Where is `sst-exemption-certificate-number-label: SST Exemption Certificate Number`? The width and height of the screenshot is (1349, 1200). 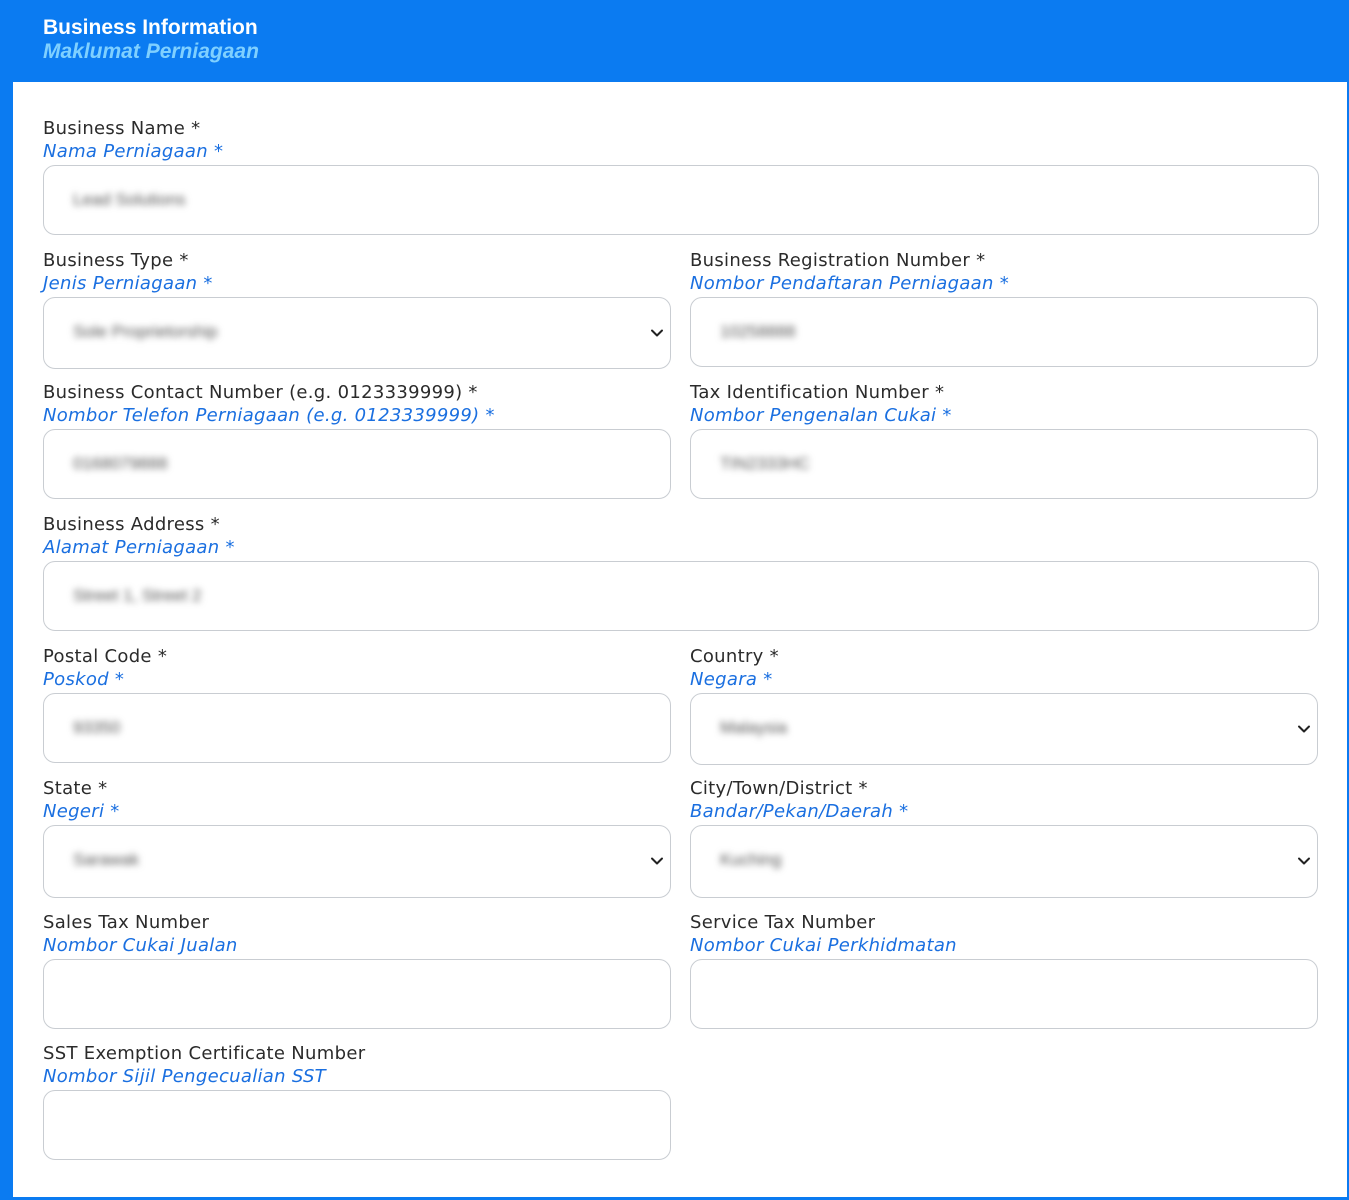 sst-exemption-certificate-number-label: SST Exemption Certificate Number is located at coordinates (204, 1053).